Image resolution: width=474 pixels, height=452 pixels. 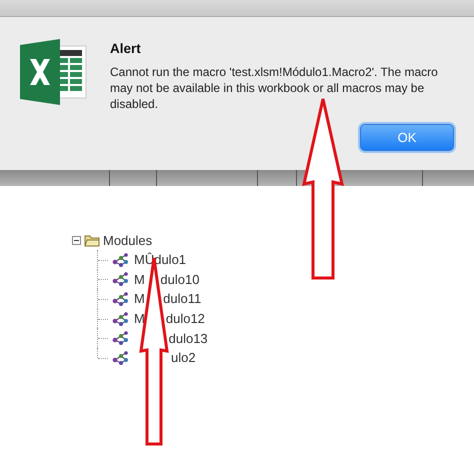 I want to click on tree-item-label: ulo2, so click(x=183, y=358).